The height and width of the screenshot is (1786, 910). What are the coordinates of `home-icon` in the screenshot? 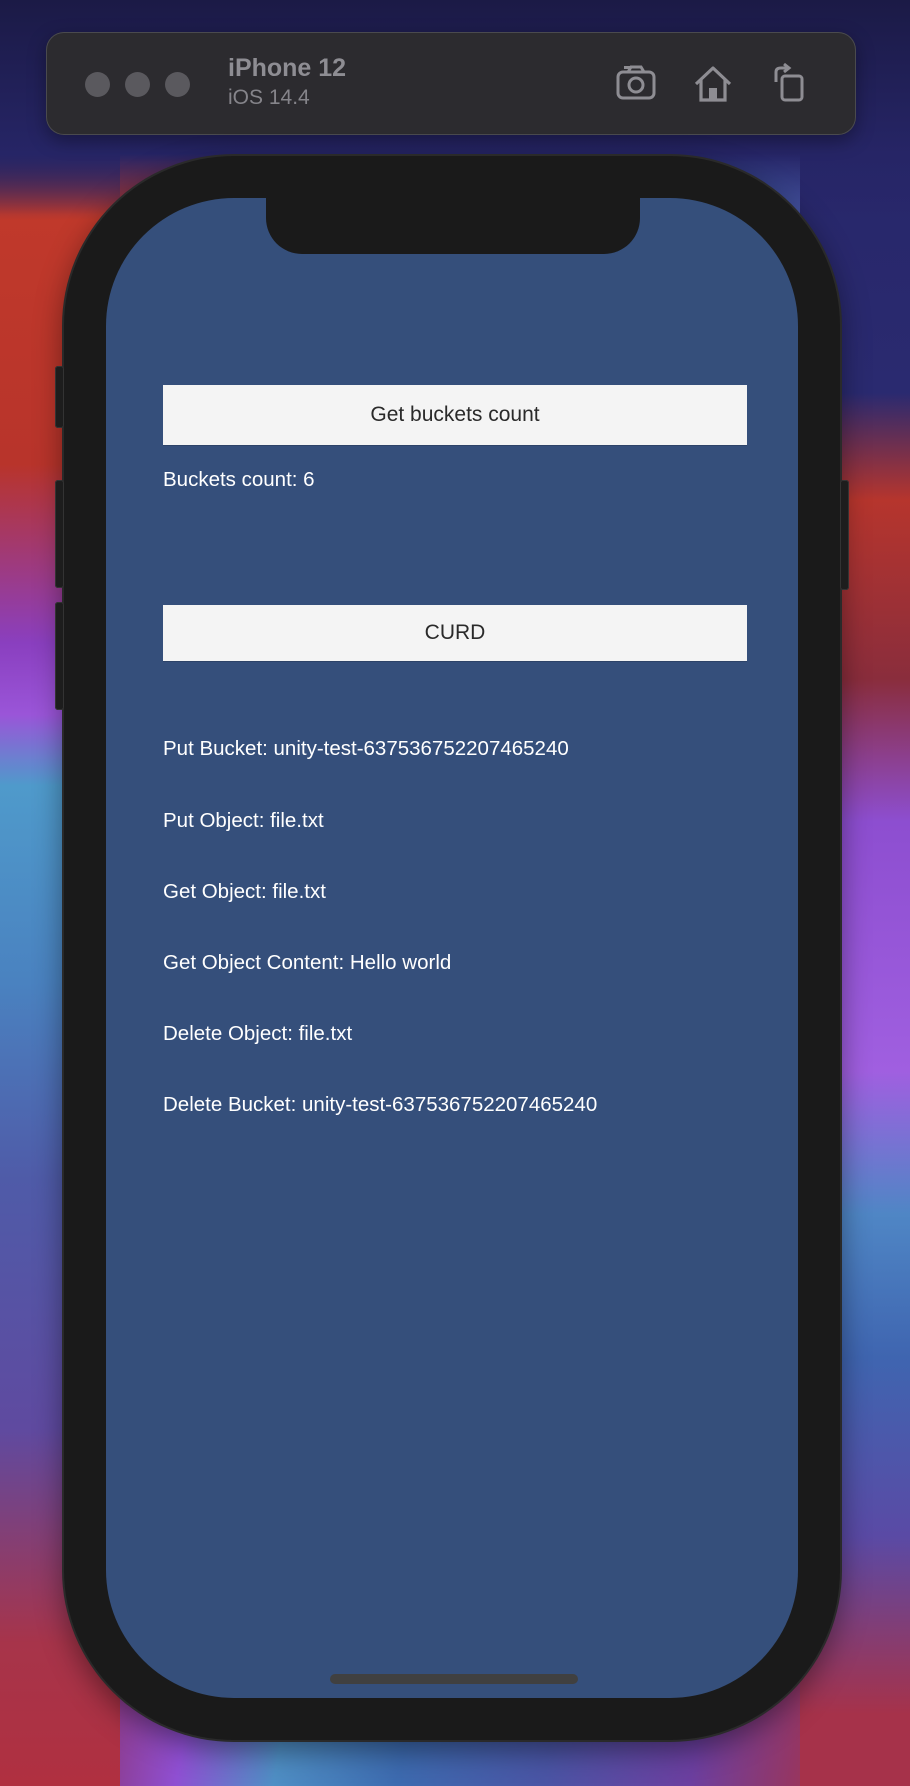 It's located at (713, 84).